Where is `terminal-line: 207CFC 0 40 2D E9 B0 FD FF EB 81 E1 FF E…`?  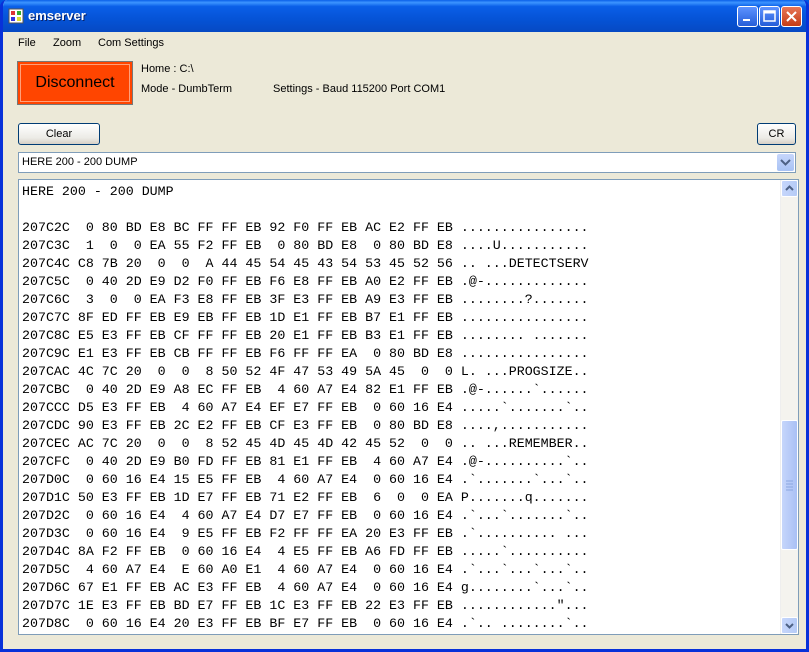
terminal-line: 207CFC 0 40 2D E9 B0 FD FF EB 81 E1 FF E… is located at coordinates (305, 461).